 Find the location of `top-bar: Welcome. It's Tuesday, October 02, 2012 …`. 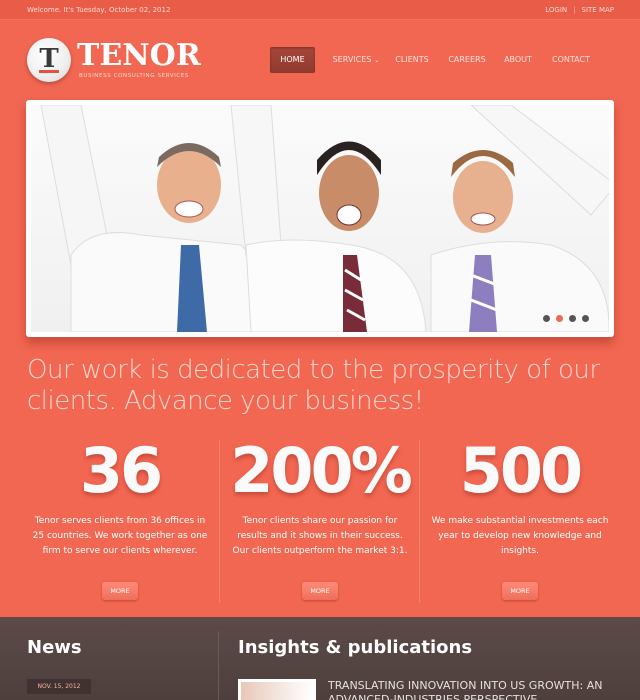

top-bar: Welcome. It's Tuesday, October 02, 2012 … is located at coordinates (320, 10).